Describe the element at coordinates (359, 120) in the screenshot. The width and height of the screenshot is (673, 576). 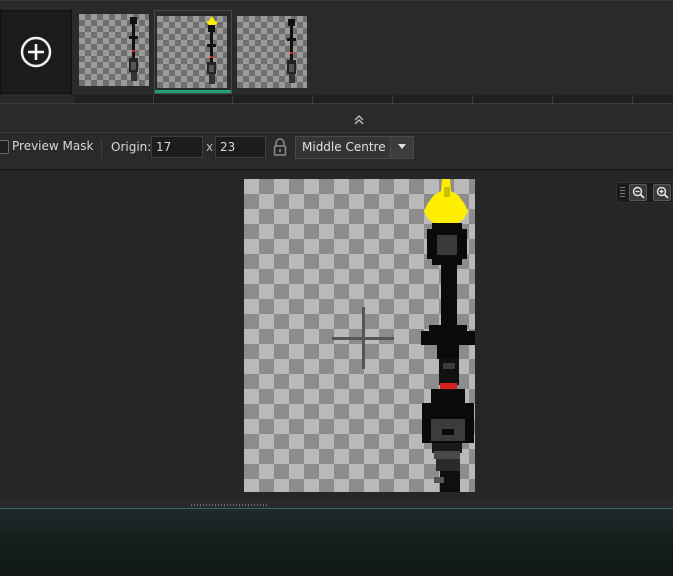
I see `double-chevron-up-icon` at that location.